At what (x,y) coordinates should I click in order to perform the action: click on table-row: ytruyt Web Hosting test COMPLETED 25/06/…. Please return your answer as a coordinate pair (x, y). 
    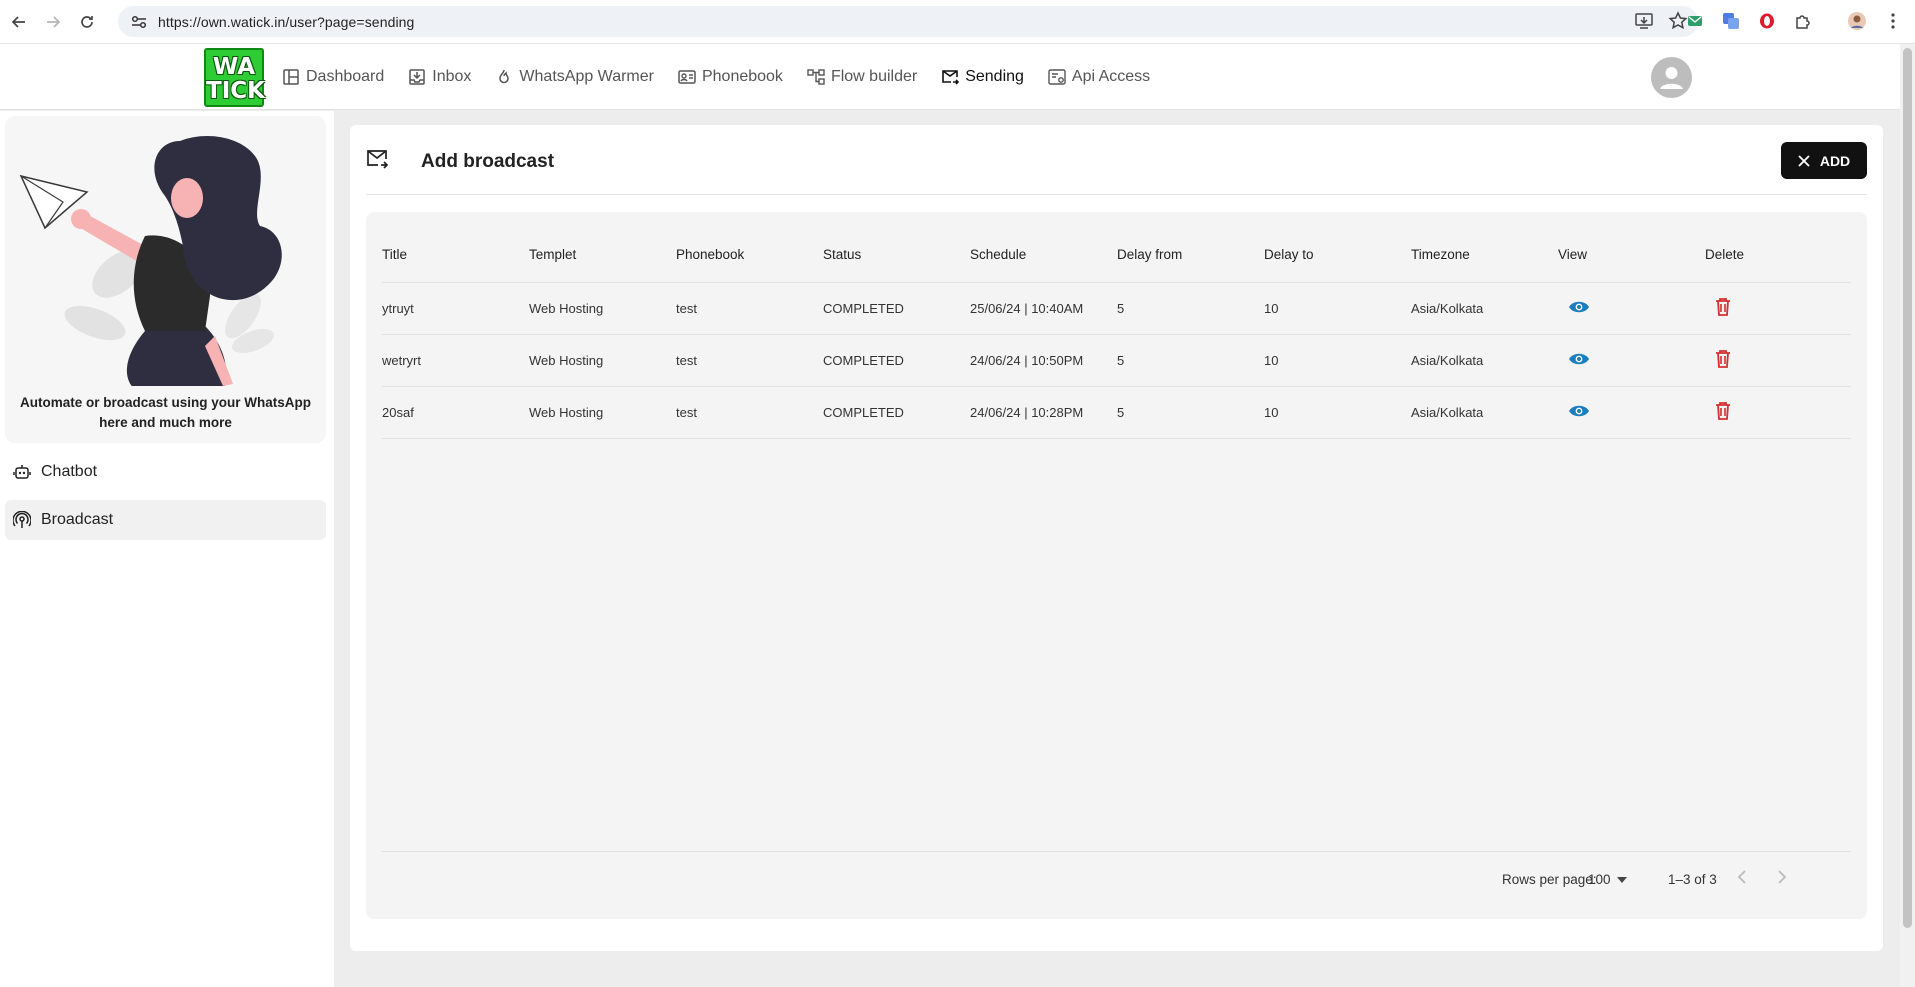
    Looking at the image, I should click on (1116, 309).